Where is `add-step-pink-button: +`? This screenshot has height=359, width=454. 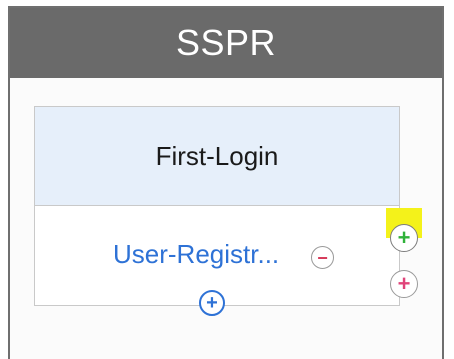
add-step-pink-button: + is located at coordinates (404, 284).